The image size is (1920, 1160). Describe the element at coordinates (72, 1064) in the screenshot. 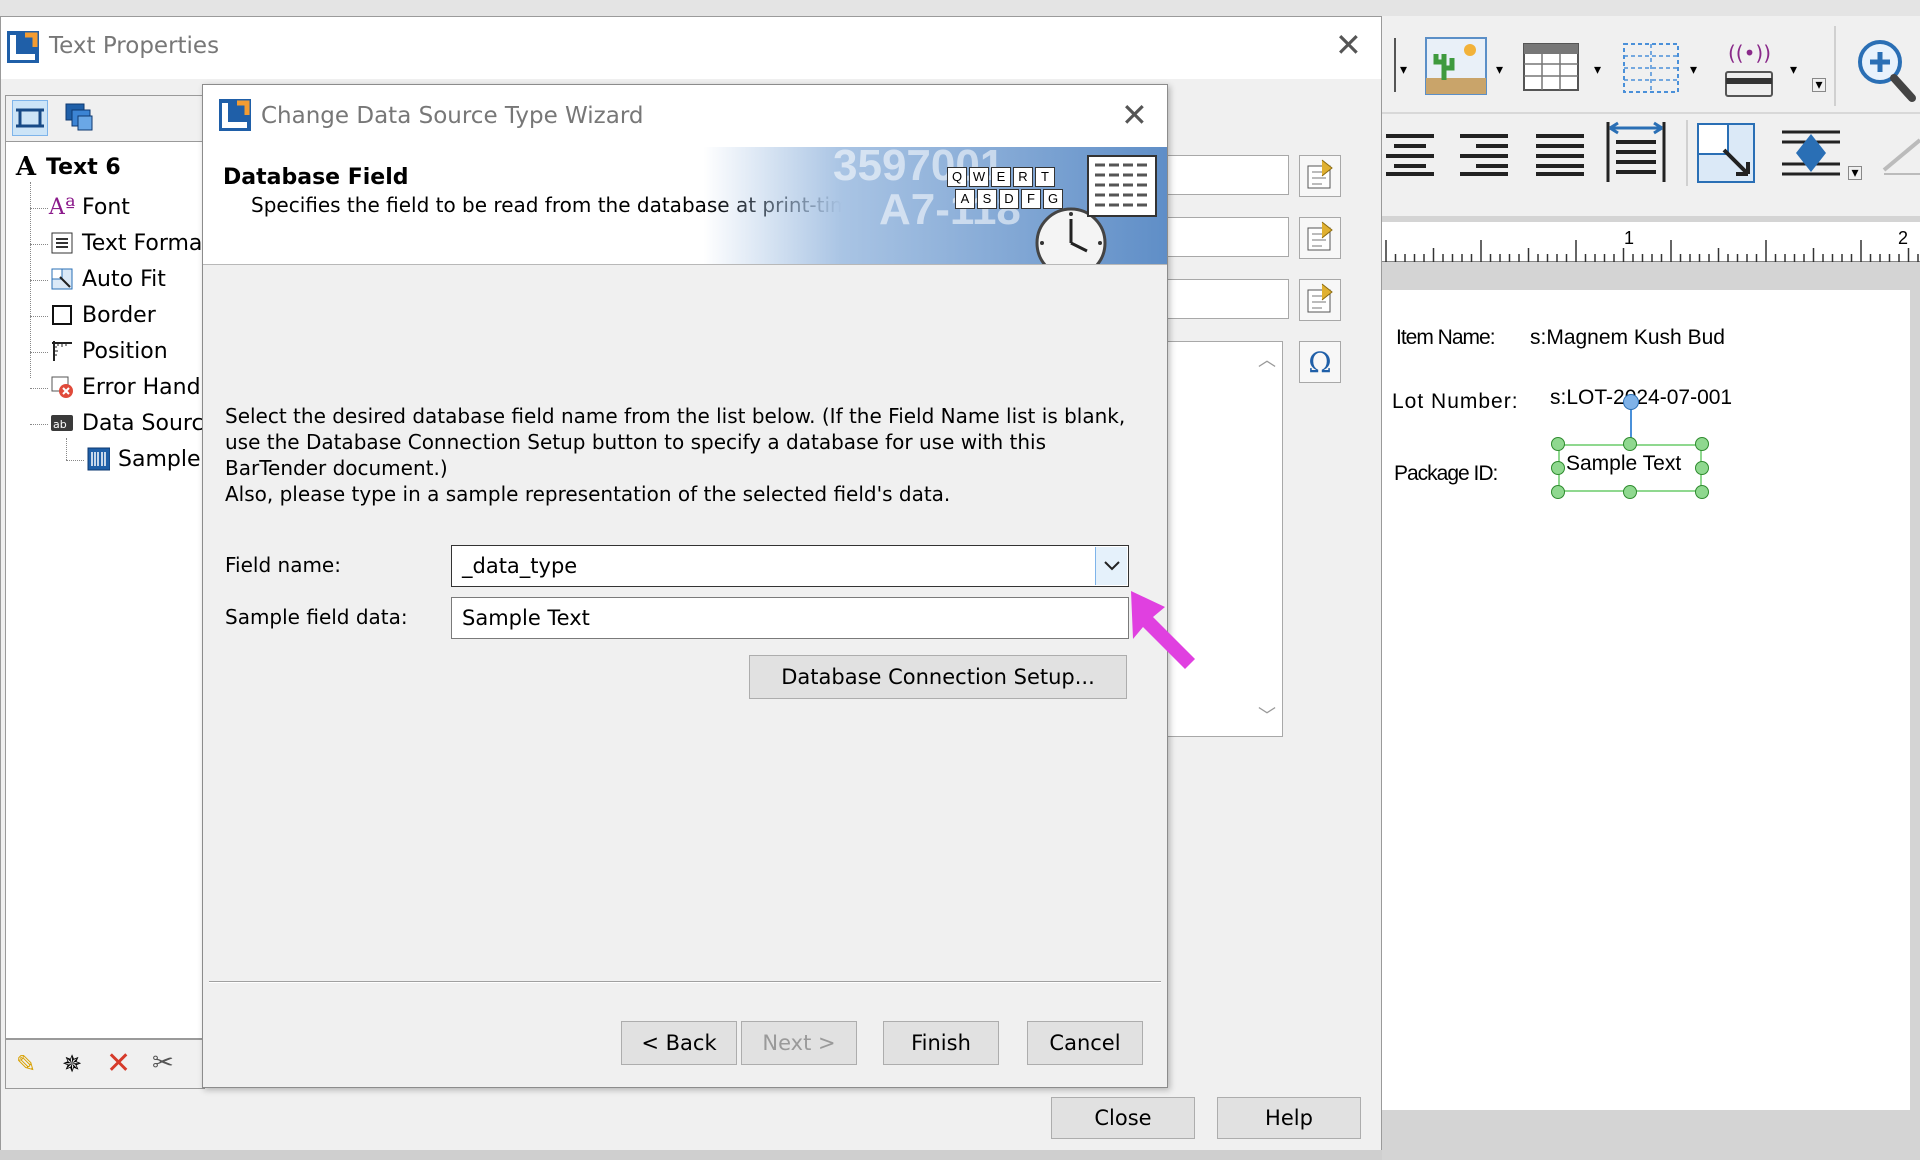

I see `wizard-icon: ✵` at that location.